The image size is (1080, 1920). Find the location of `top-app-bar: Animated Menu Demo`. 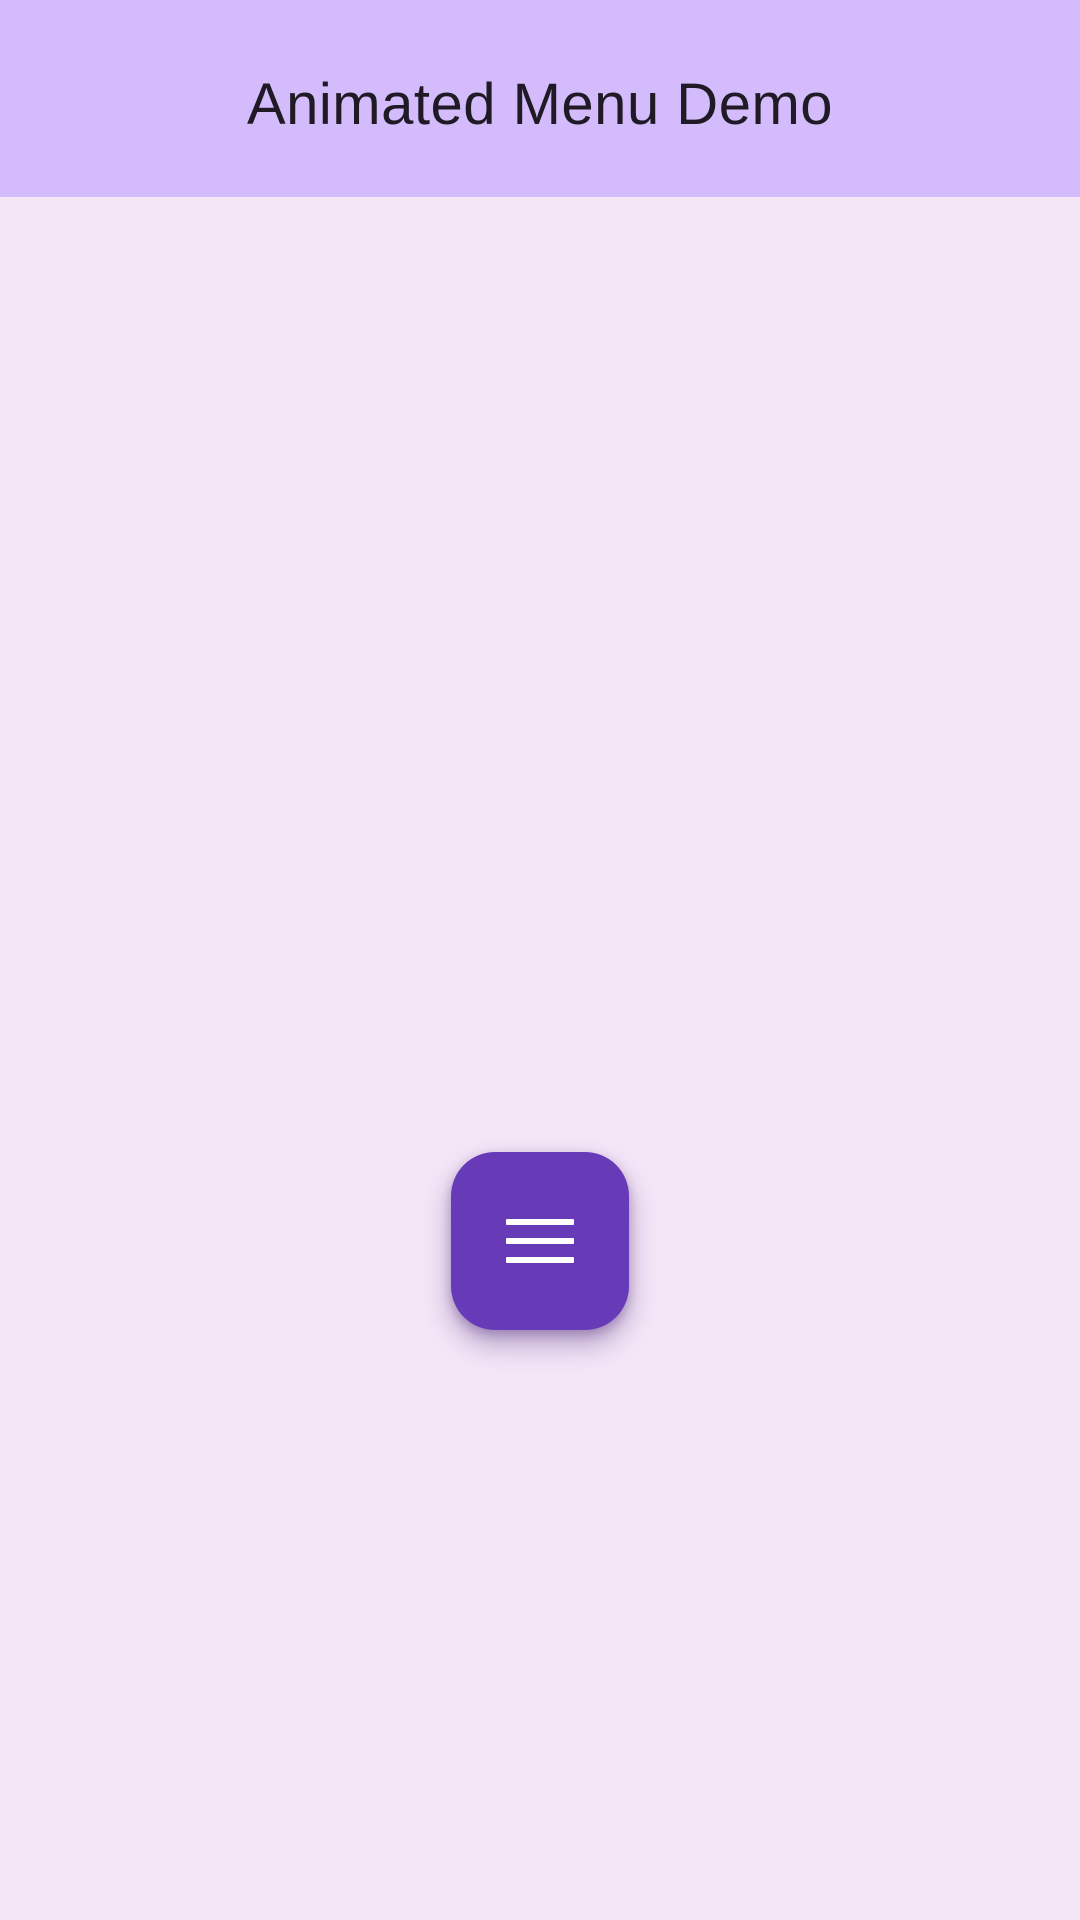

top-app-bar: Animated Menu Demo is located at coordinates (540, 98).